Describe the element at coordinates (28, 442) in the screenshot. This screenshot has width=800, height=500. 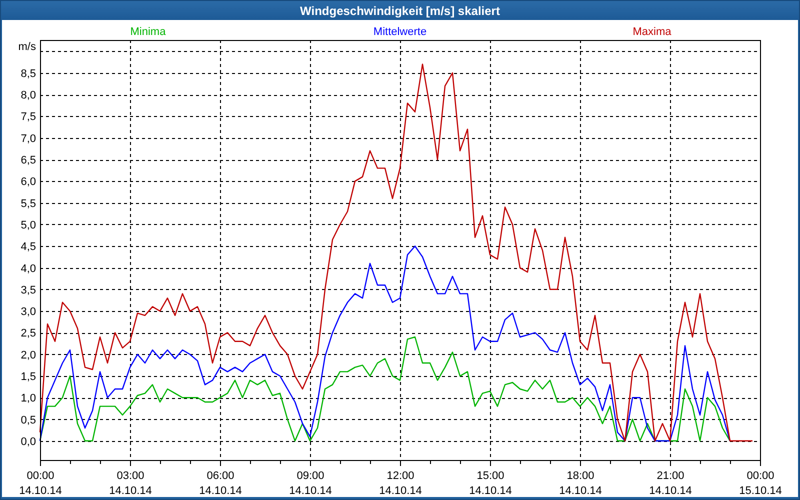
I see `y-tick-label: 0,0` at that location.